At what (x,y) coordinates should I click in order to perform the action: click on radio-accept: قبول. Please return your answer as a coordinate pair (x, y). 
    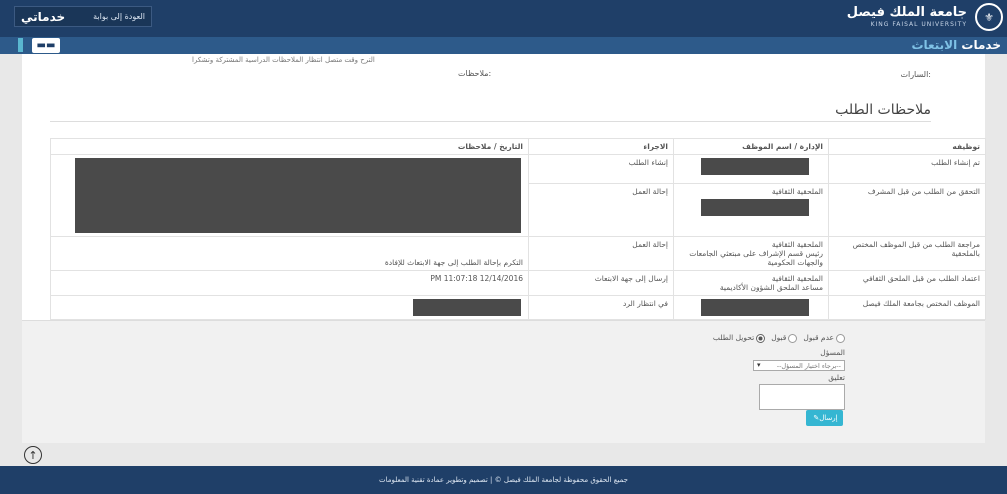
    Looking at the image, I should click on (784, 338).